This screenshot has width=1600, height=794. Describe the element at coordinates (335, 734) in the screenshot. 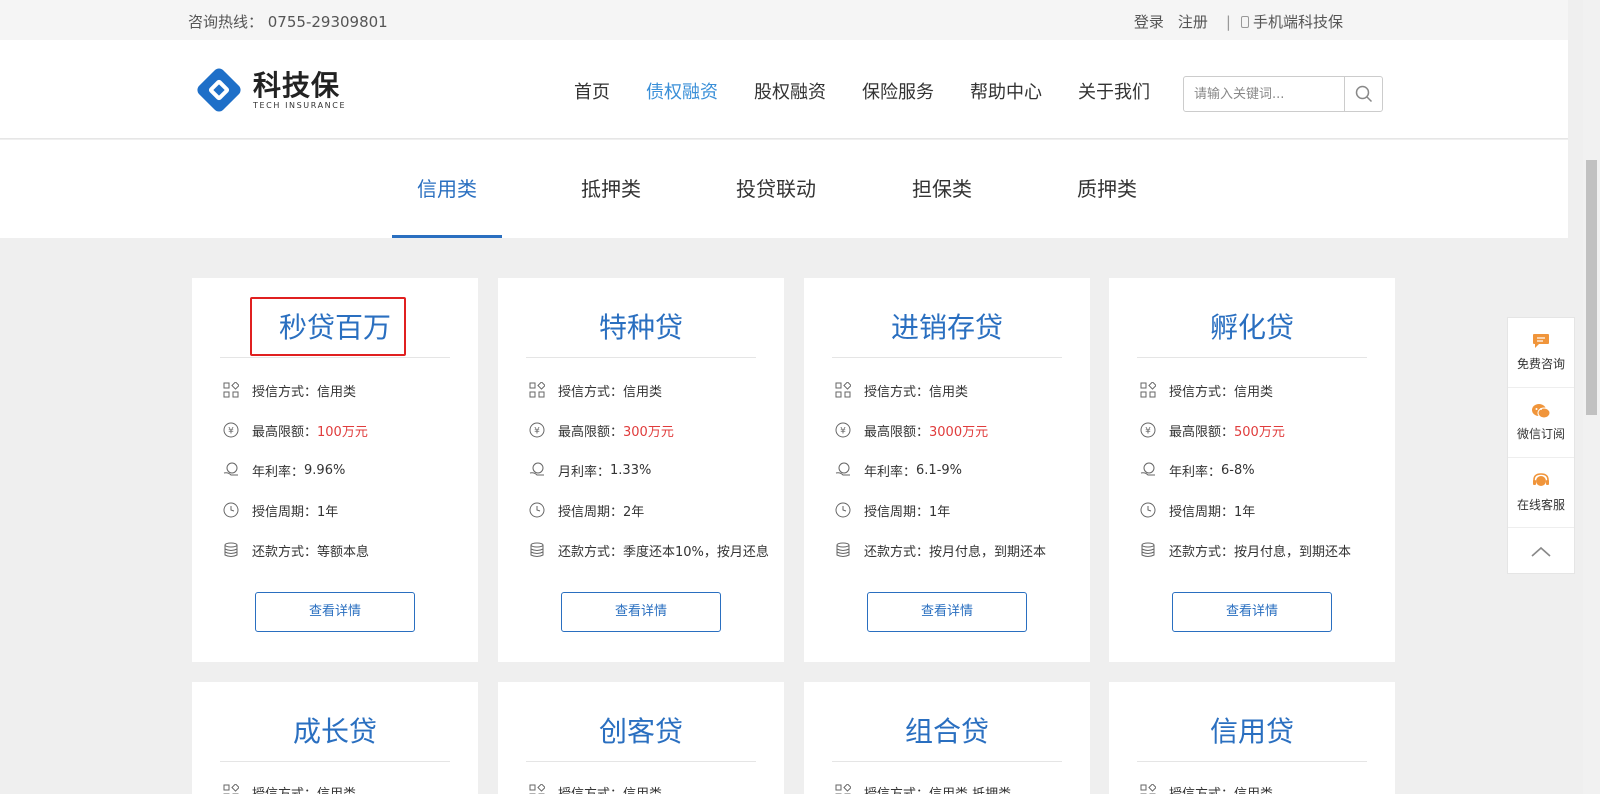

I see `product-title: 成长贷` at that location.